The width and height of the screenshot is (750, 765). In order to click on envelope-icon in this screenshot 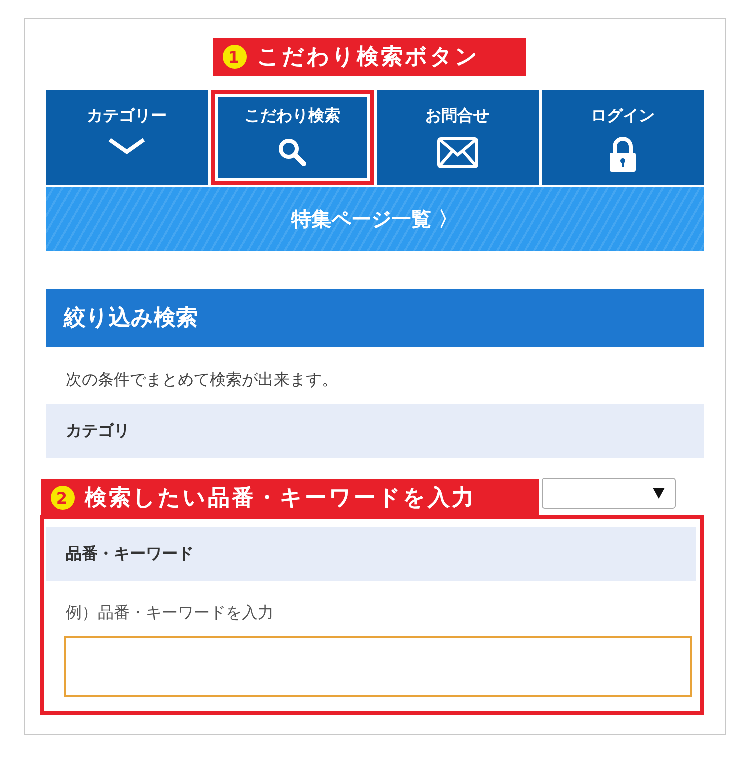, I will do `click(457, 153)`.